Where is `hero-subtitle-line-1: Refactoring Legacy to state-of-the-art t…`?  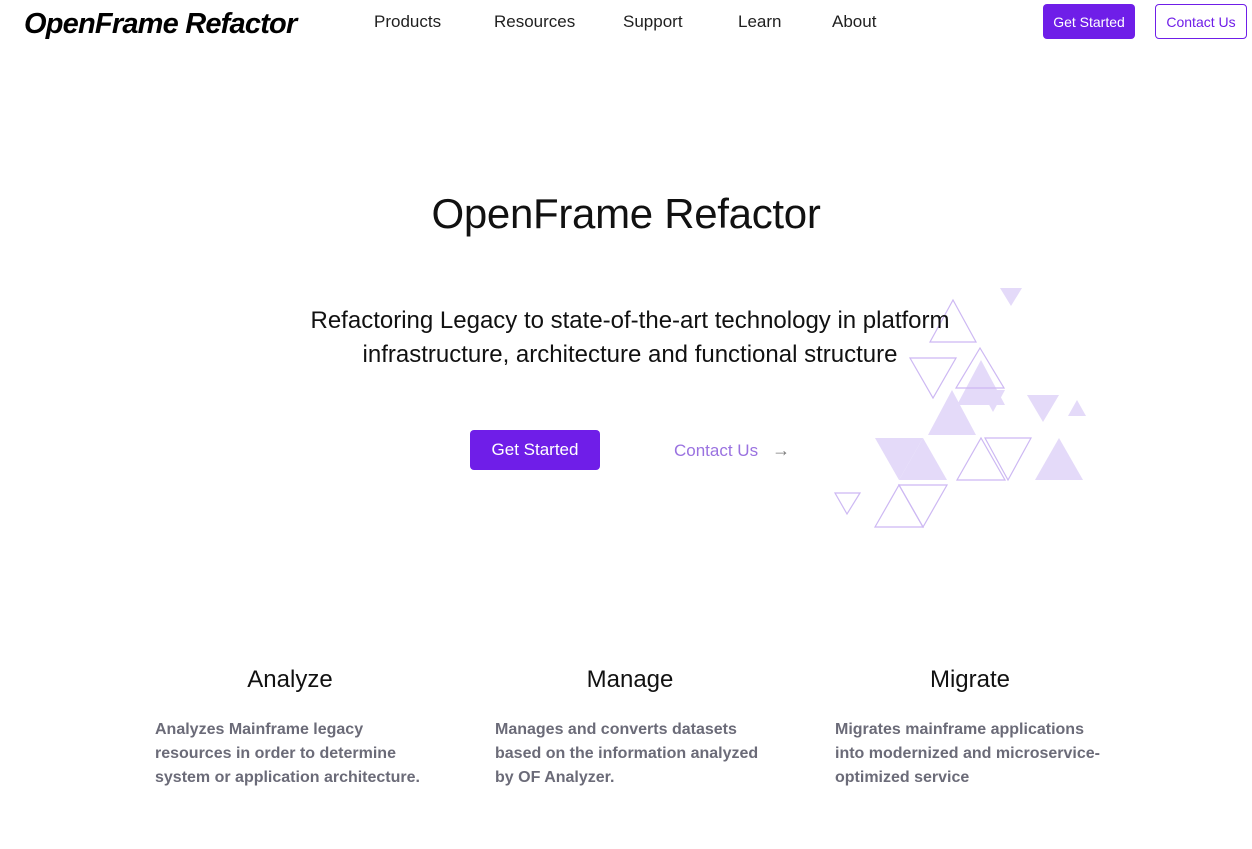 hero-subtitle-line-1: Refactoring Legacy to state-of-the-art t… is located at coordinates (630, 320).